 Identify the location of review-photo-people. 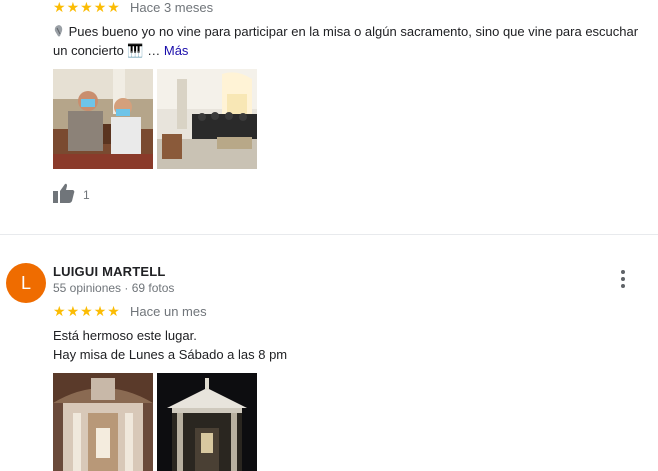
(103, 119).